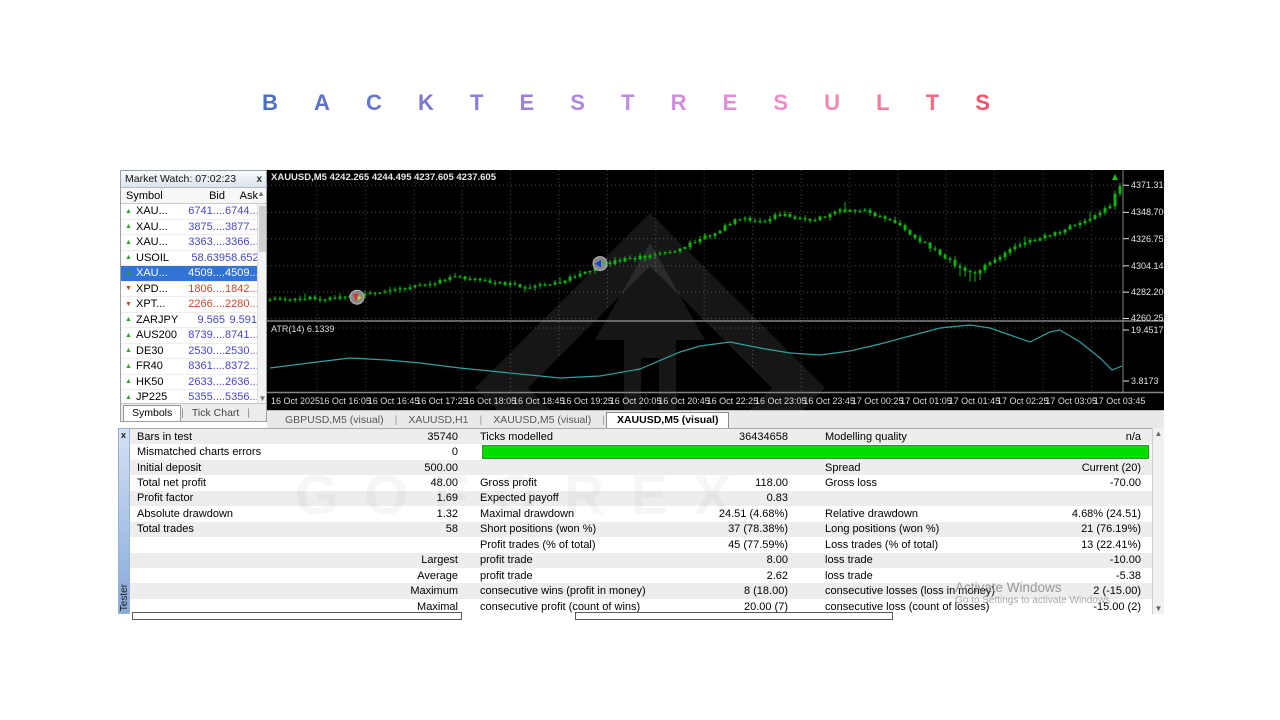  Describe the element at coordinates (527, 102) in the screenshot. I see `title-letter: E` at that location.